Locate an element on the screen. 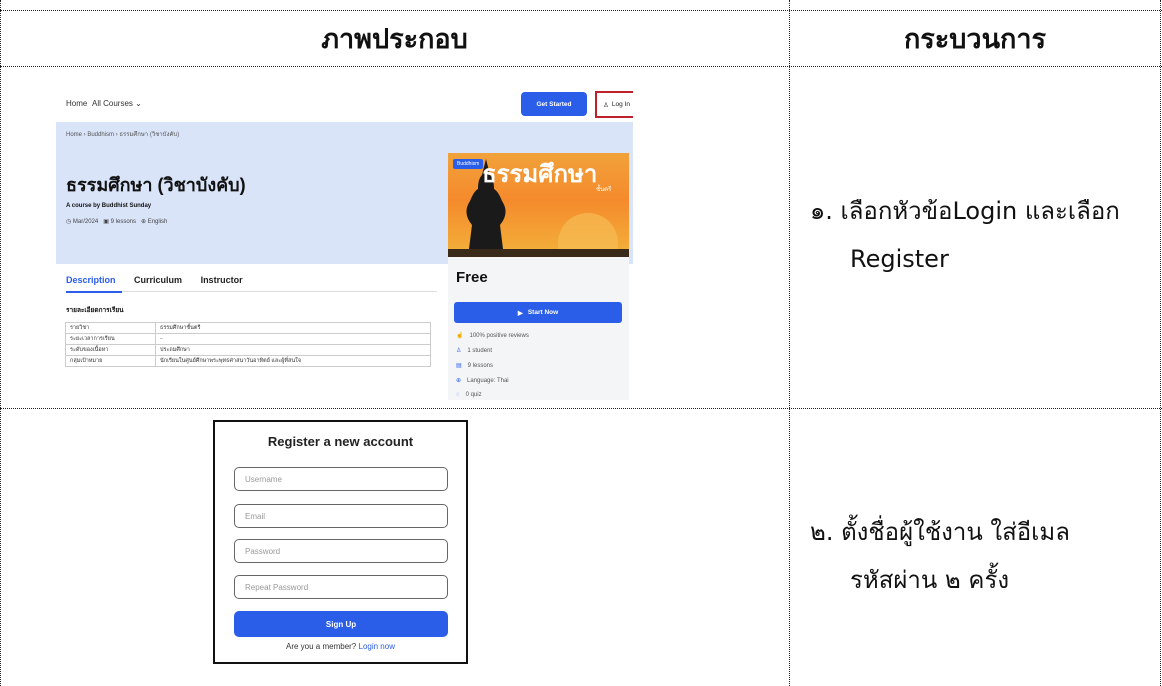  table-row: รายวิชา ธรรมศึกษาชั้นตรี is located at coordinates (248, 328).